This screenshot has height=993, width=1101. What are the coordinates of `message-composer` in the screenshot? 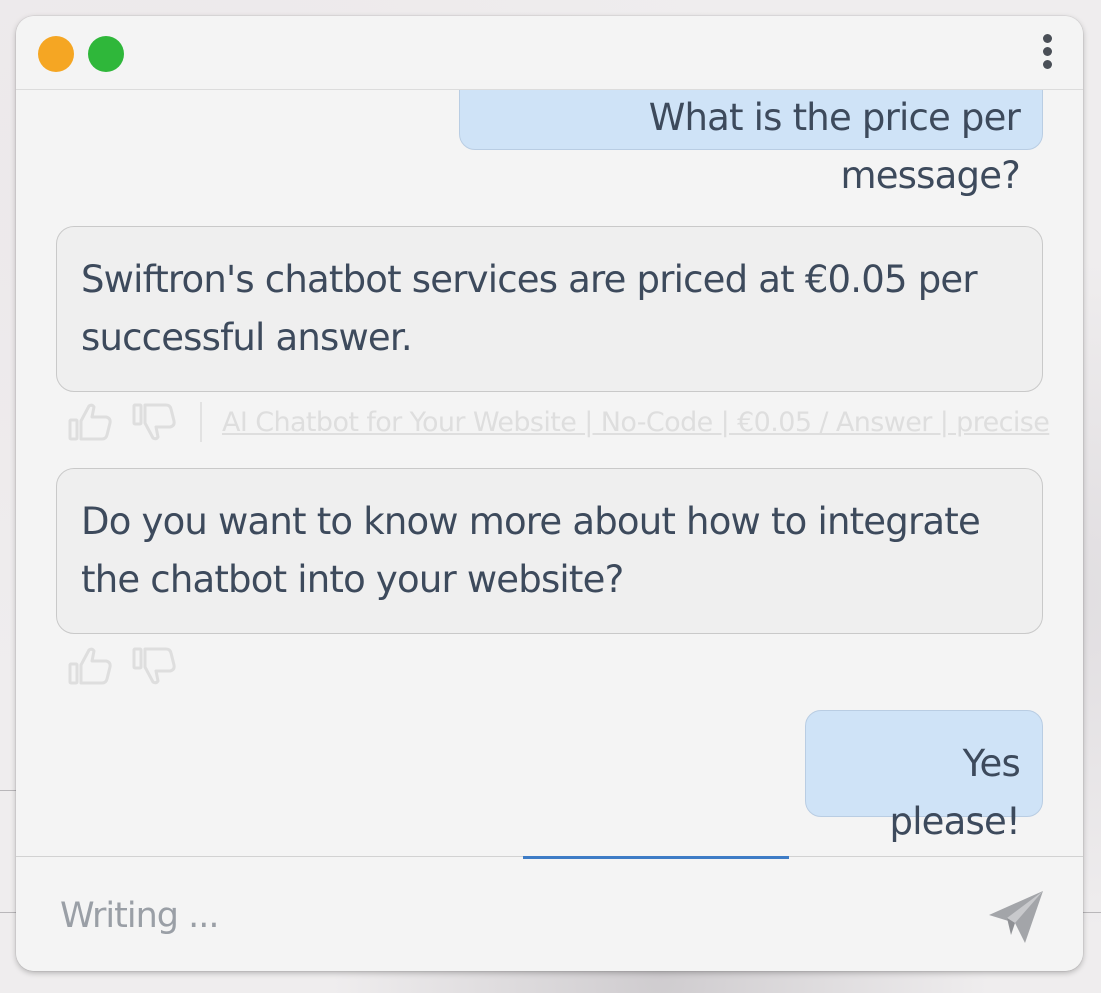 It's located at (549, 913).